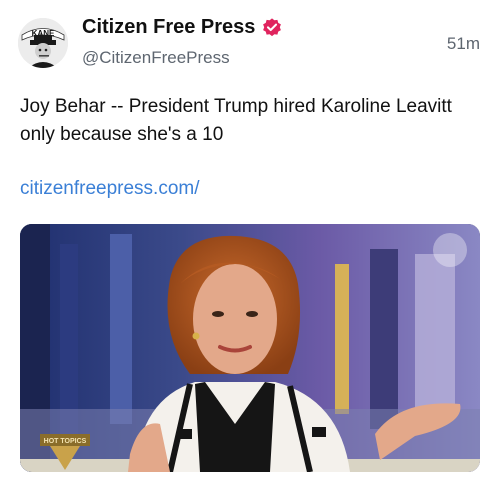 Image resolution: width=500 pixels, height=484 pixels. What do you see at coordinates (450, 250) in the screenshot?
I see `network-watermark-icon` at bounding box center [450, 250].